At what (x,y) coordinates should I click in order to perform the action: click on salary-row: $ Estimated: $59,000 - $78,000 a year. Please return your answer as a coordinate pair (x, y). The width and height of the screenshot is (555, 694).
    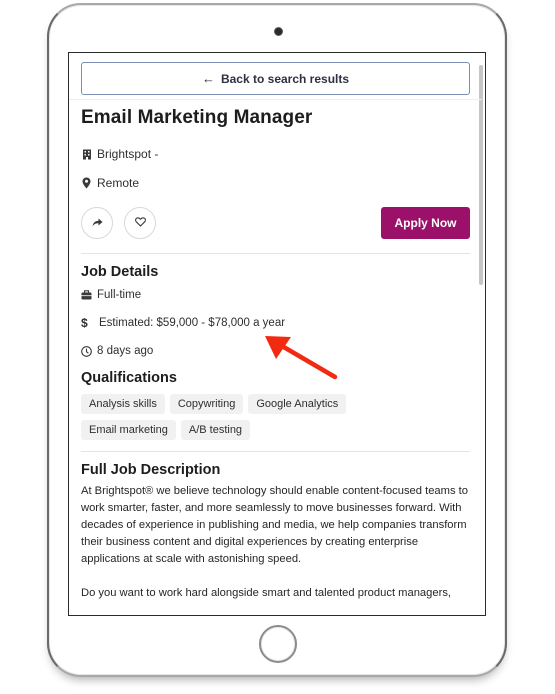
    Looking at the image, I should click on (275, 323).